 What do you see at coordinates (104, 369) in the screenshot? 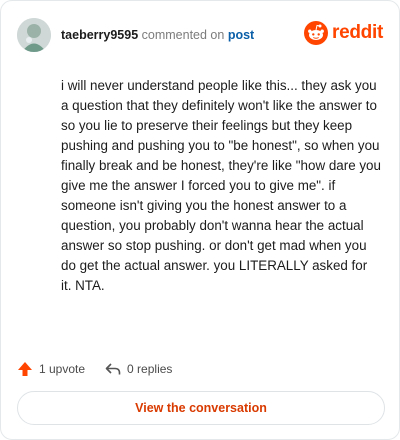
I see `comment-actions: 1 upvote 0 replies` at bounding box center [104, 369].